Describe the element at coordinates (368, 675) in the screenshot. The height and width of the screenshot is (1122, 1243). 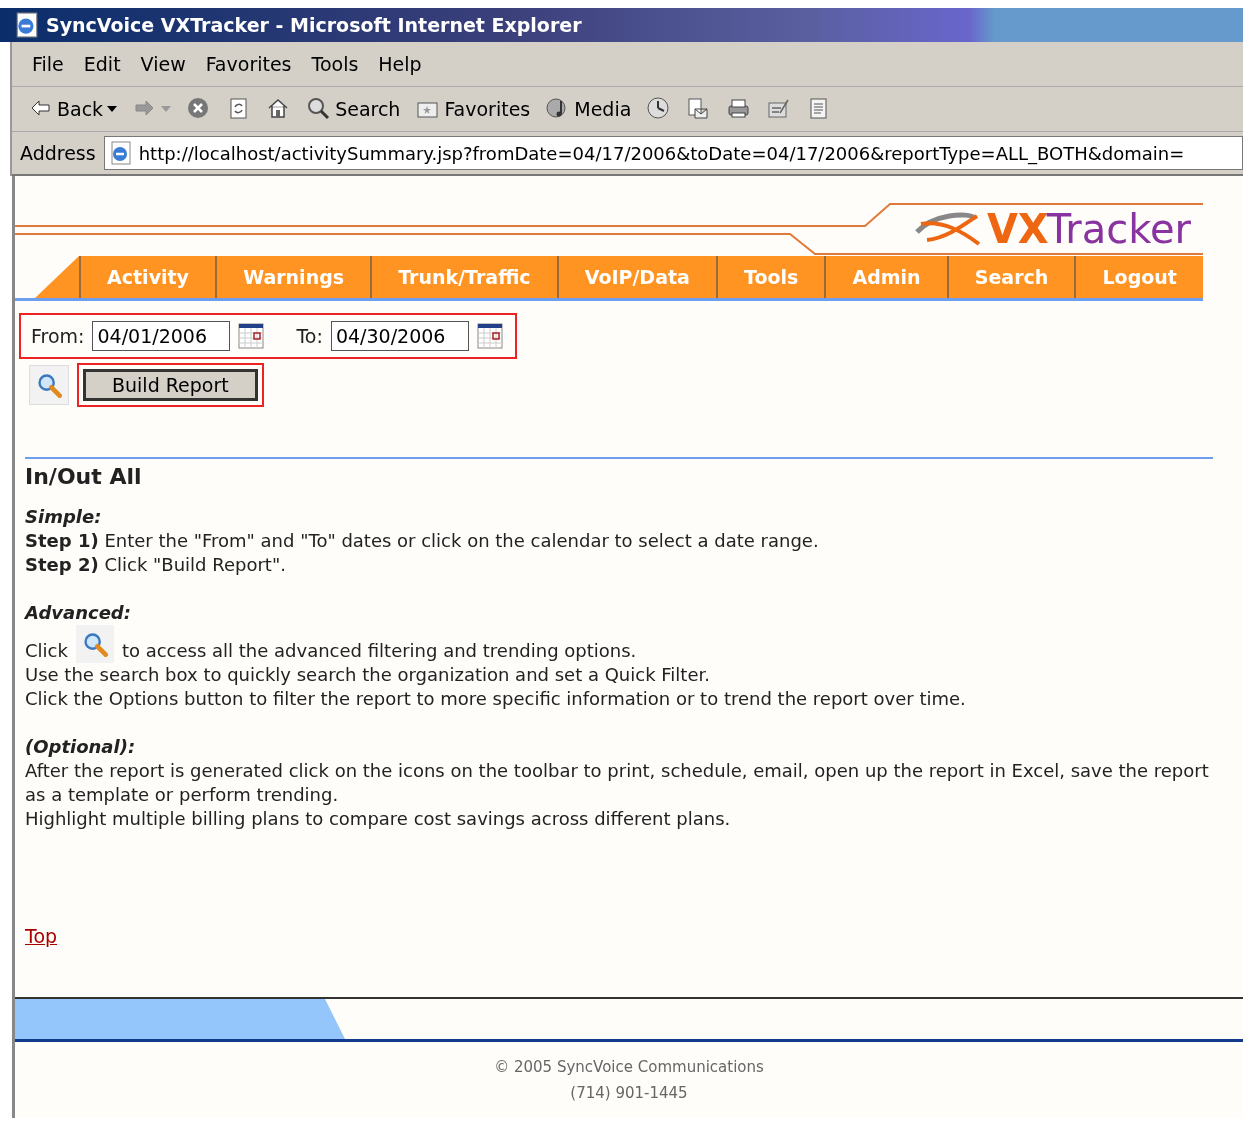
I see `instruction-text: Use the search box to quickly search the organization and set a Quick Filter.` at that location.